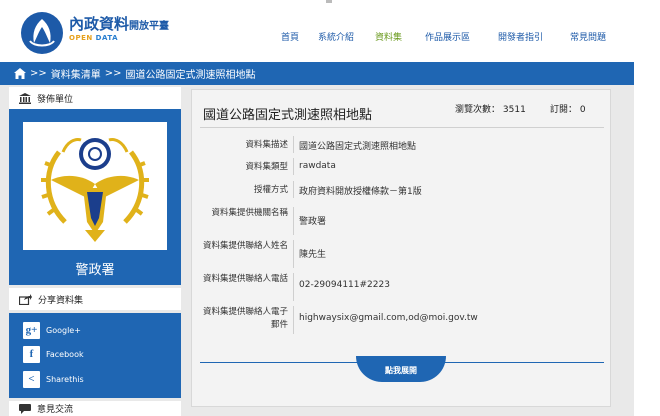 The height and width of the screenshot is (416, 660). What do you see at coordinates (245, 279) in the screenshot?
I see `field-label-contact-phone: 資料集提供聯絡人電話` at bounding box center [245, 279].